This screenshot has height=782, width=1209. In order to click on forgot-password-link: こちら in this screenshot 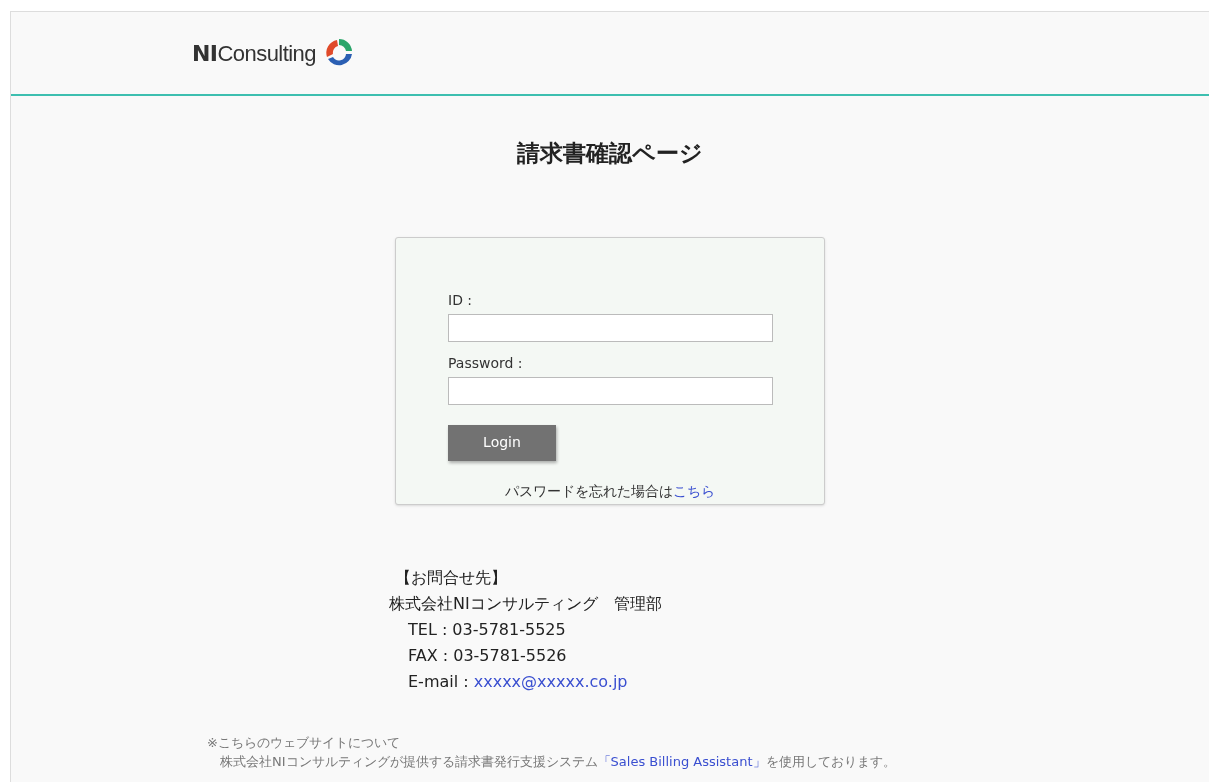, I will do `click(694, 491)`.